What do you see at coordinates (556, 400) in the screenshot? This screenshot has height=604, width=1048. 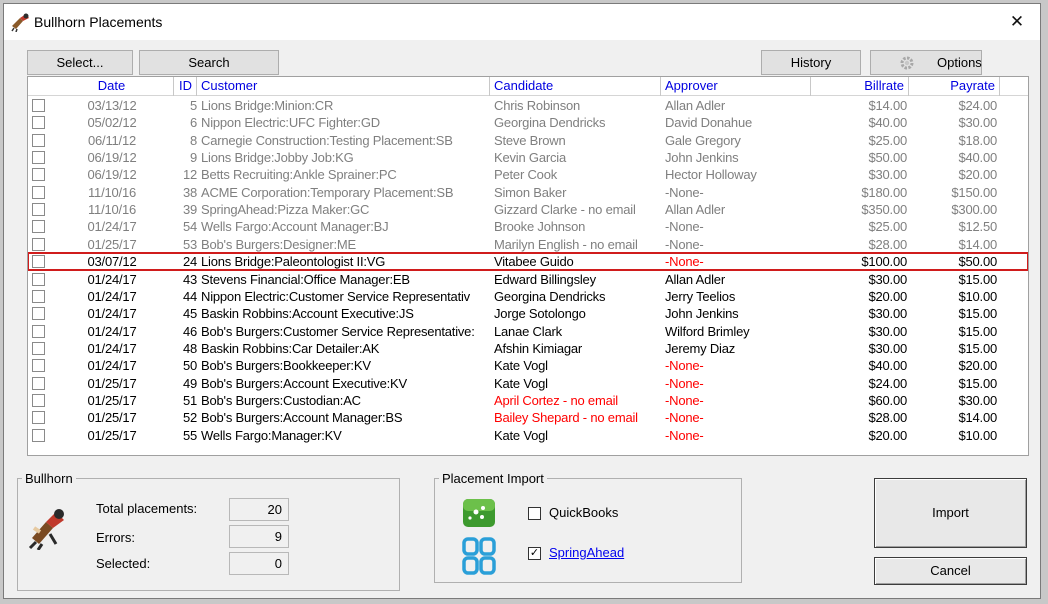 I see `cell-candidate: April Cortez - no email` at bounding box center [556, 400].